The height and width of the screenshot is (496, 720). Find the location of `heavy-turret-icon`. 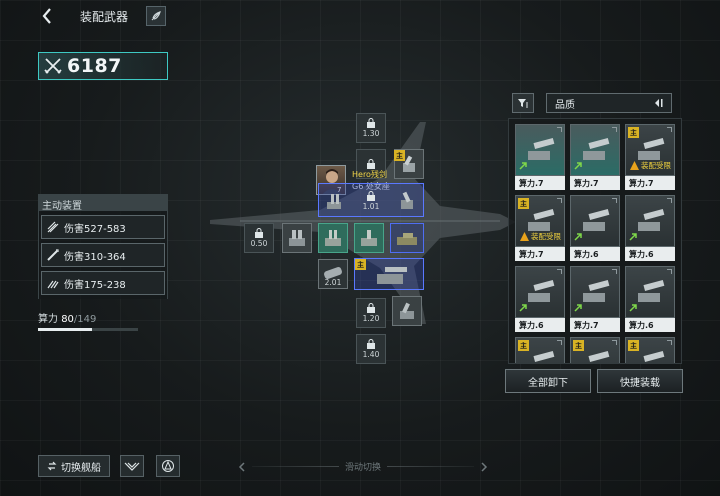

heavy-turret-icon is located at coordinates (392, 275).